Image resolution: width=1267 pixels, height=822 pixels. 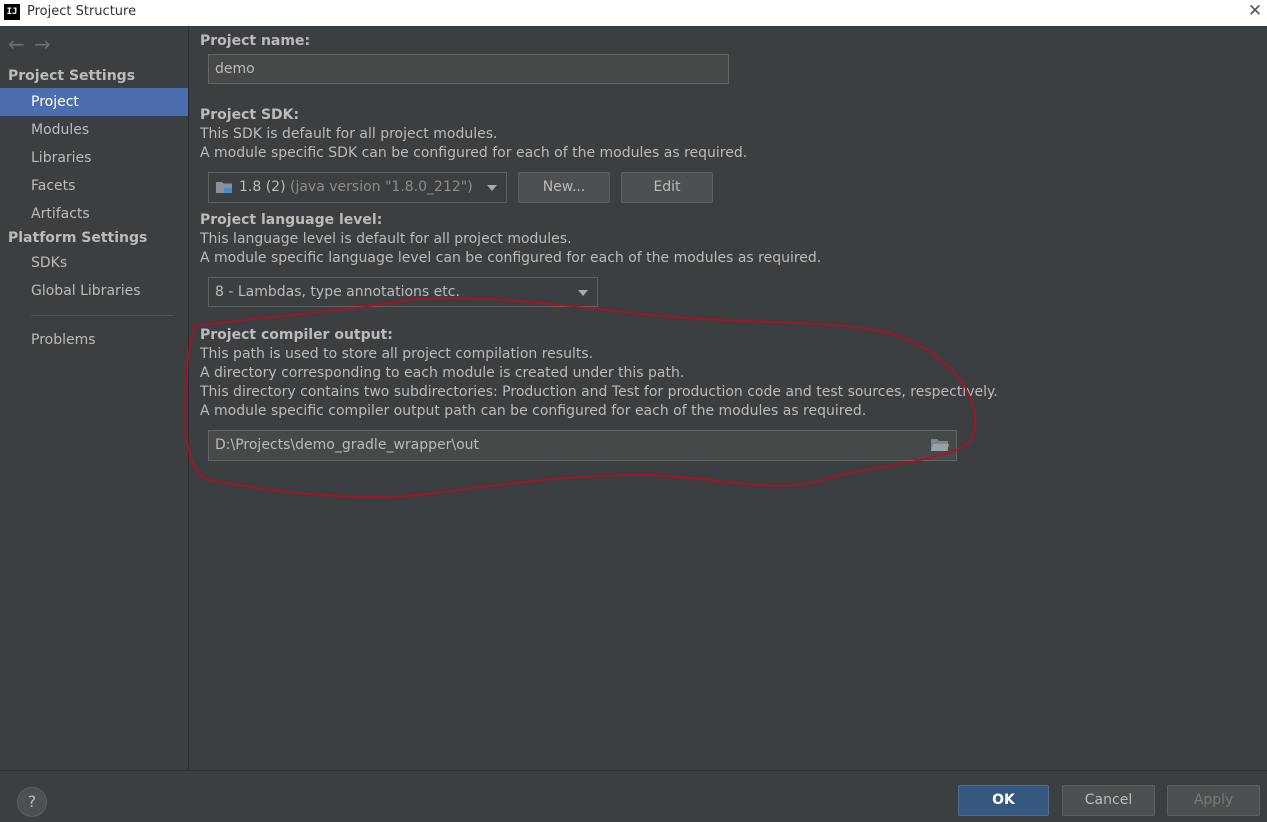 What do you see at coordinates (94, 291) in the screenshot?
I see `sidebar-item-global-libraries: Global Libraries` at bounding box center [94, 291].